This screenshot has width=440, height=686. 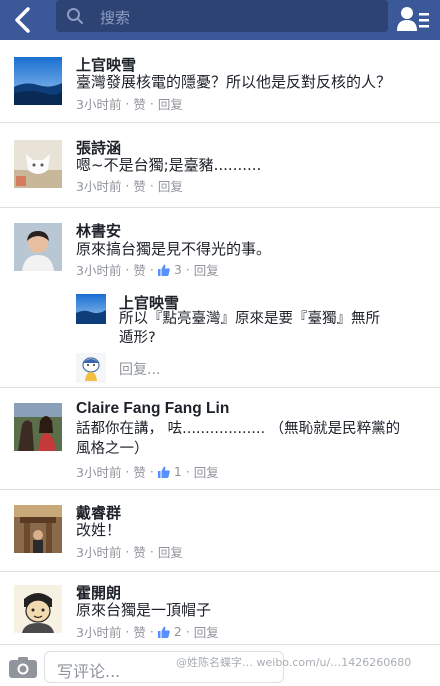 What do you see at coordinates (177, 471) in the screenshot?
I see `like-count: 1` at bounding box center [177, 471].